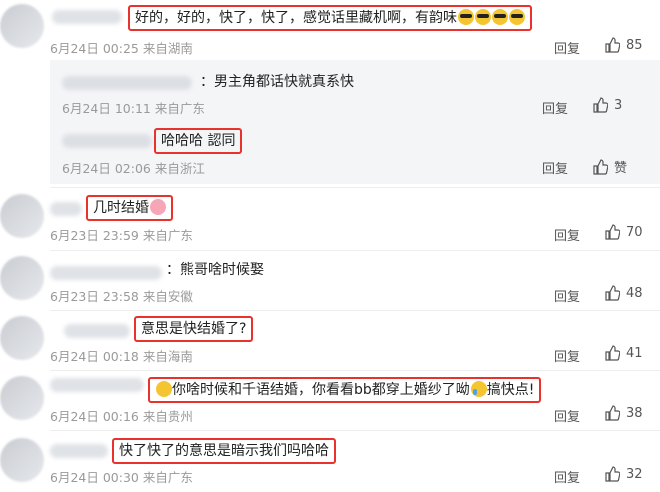 The width and height of the screenshot is (660, 492). What do you see at coordinates (330, 341) in the screenshot?
I see `comment-item: 意思是快结婚了? 6月24日 00:18 来自海南 回复 41` at bounding box center [330, 341].